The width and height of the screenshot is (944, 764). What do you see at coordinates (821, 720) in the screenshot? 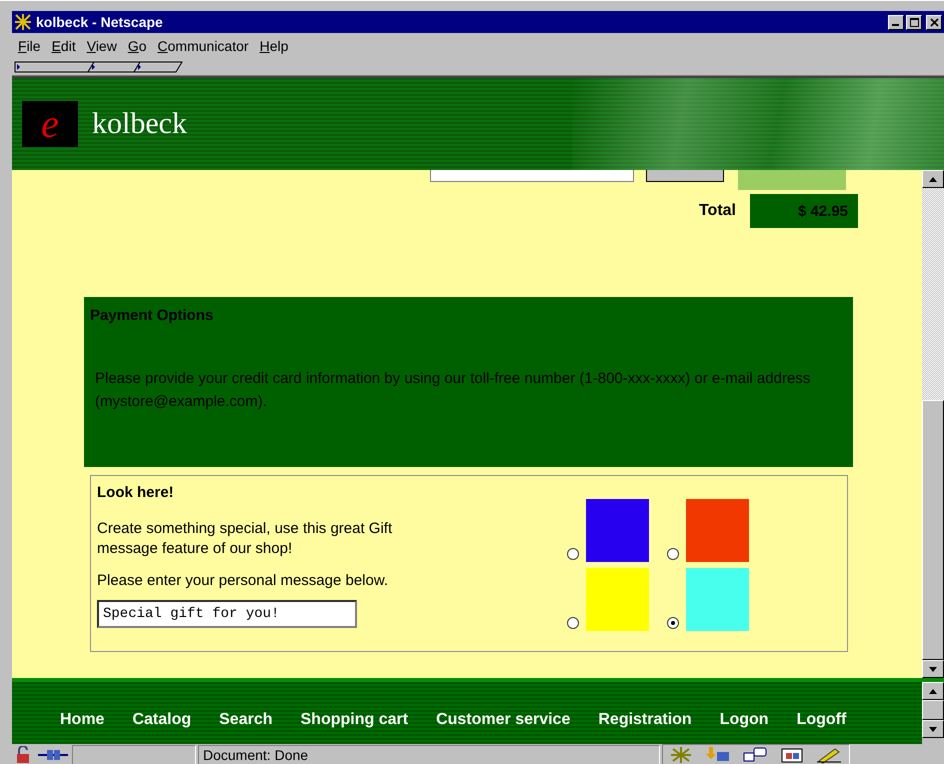
I see `nav-link: Logoff` at bounding box center [821, 720].